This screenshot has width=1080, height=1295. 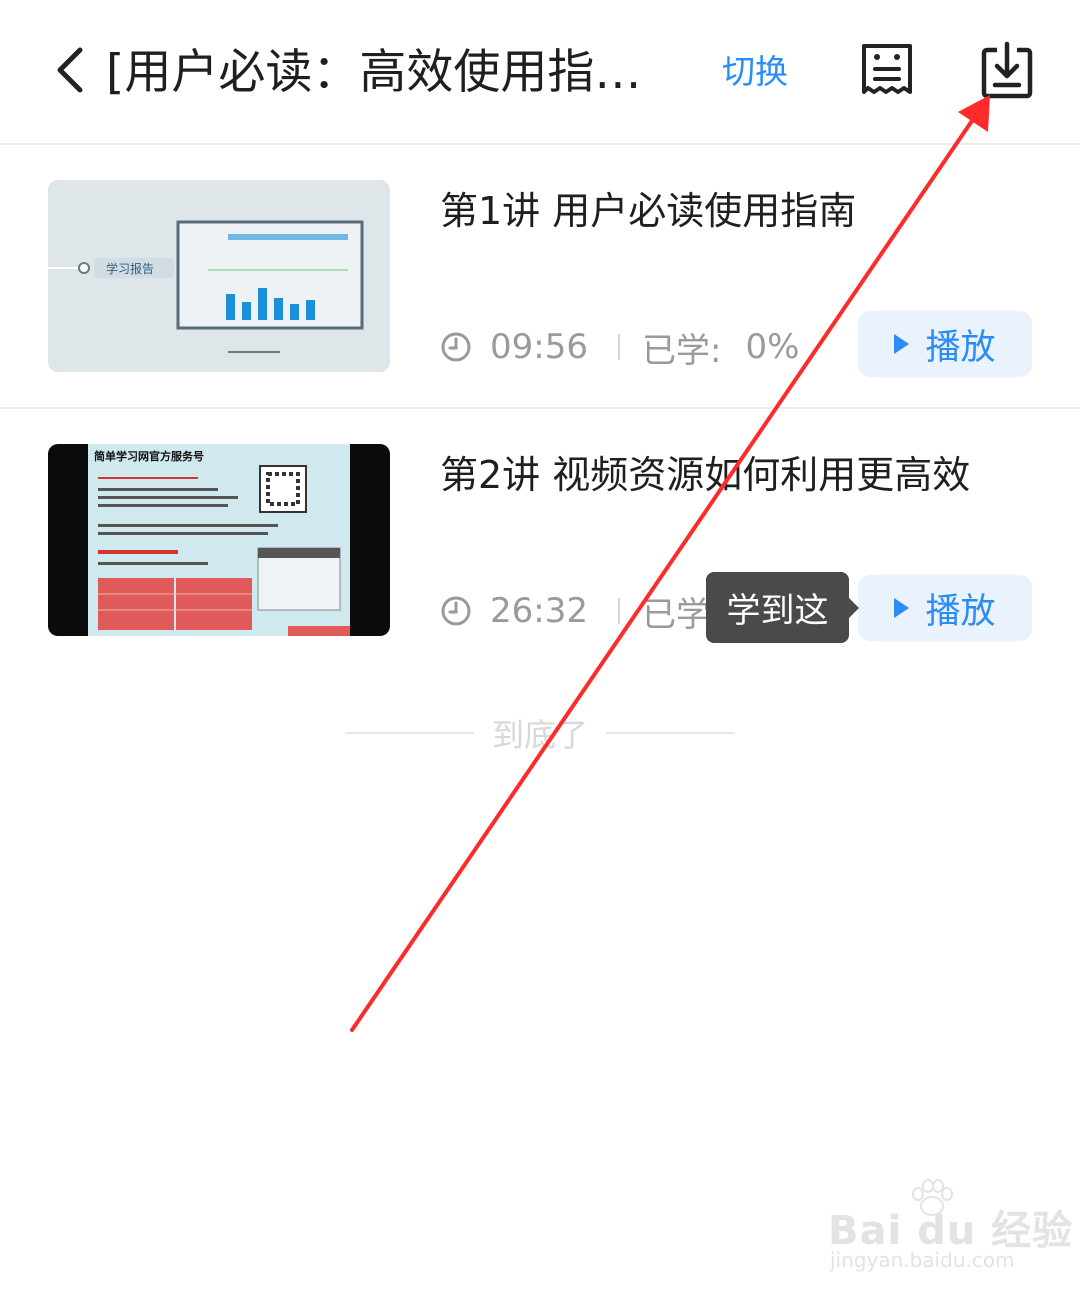 I want to click on lesson-duration: 09:56, so click(x=539, y=347).